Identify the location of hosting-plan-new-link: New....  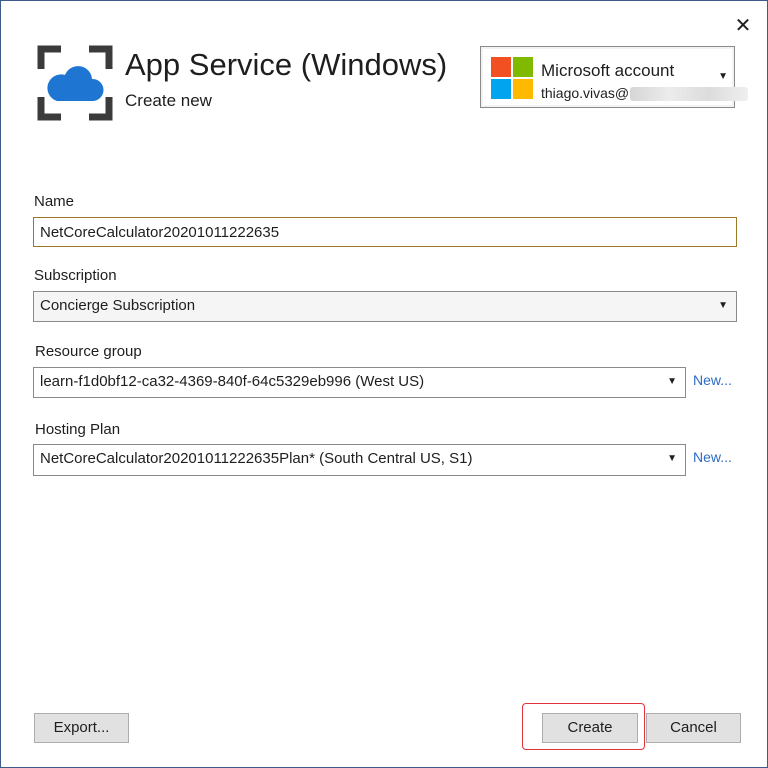
(712, 457).